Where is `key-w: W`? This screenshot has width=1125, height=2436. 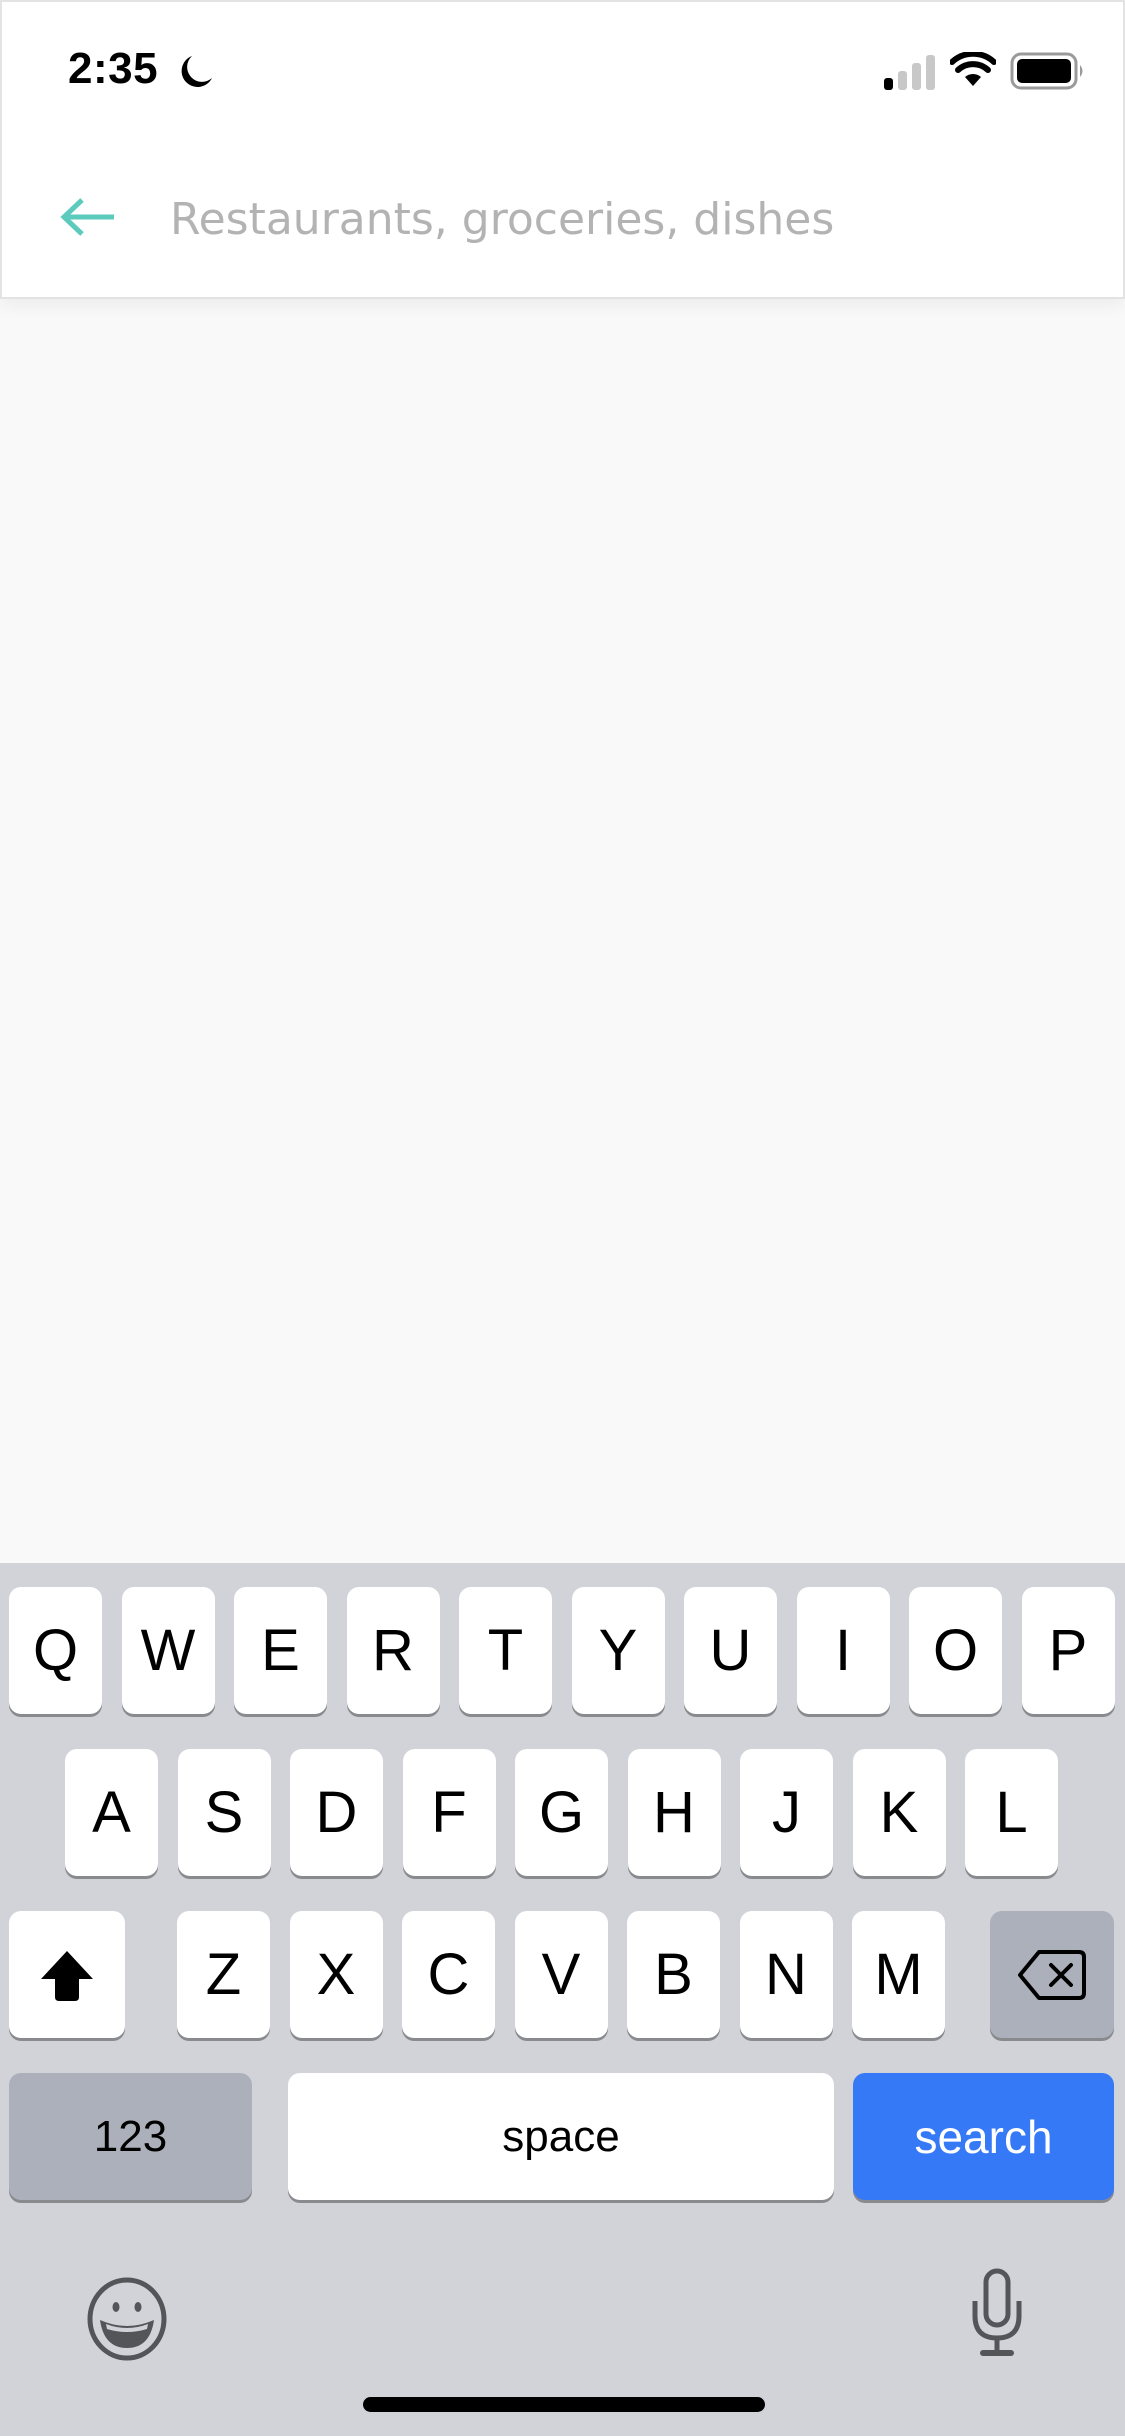
key-w: W is located at coordinates (168, 1650).